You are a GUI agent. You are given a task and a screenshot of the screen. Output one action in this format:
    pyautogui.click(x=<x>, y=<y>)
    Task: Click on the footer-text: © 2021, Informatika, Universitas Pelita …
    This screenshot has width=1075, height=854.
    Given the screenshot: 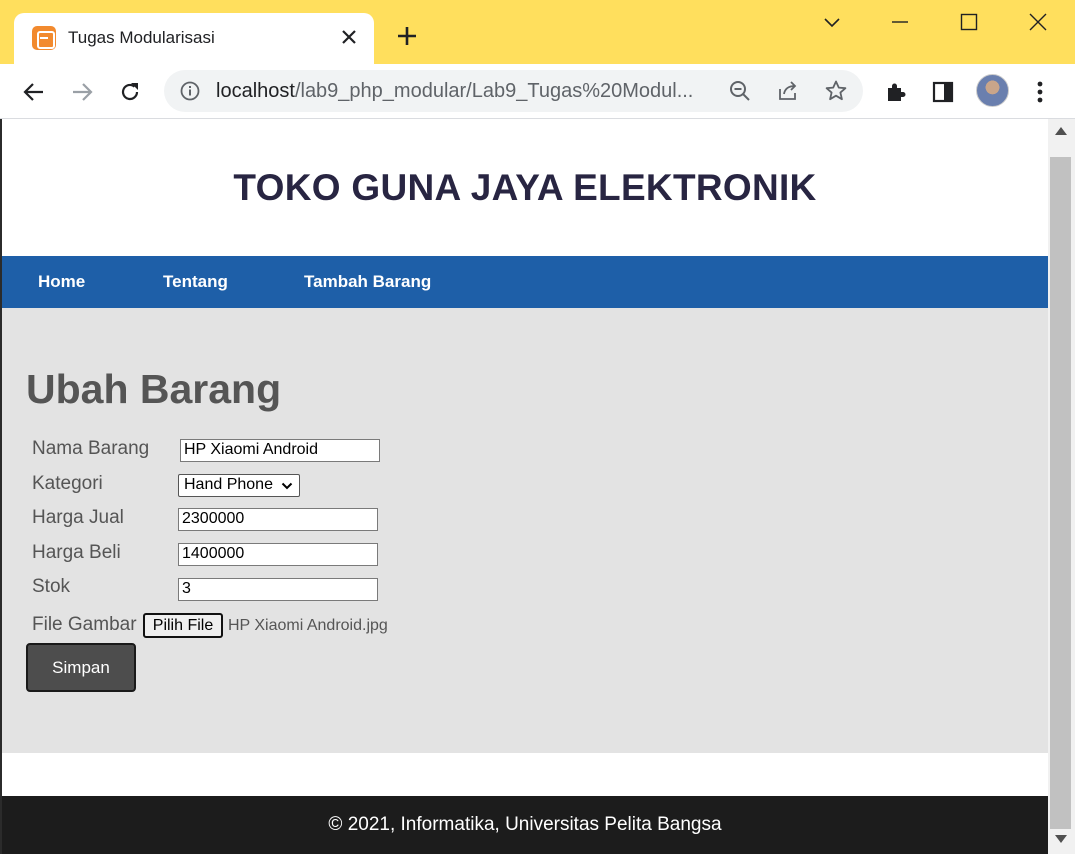 What is the action you would take?
    pyautogui.click(x=525, y=824)
    